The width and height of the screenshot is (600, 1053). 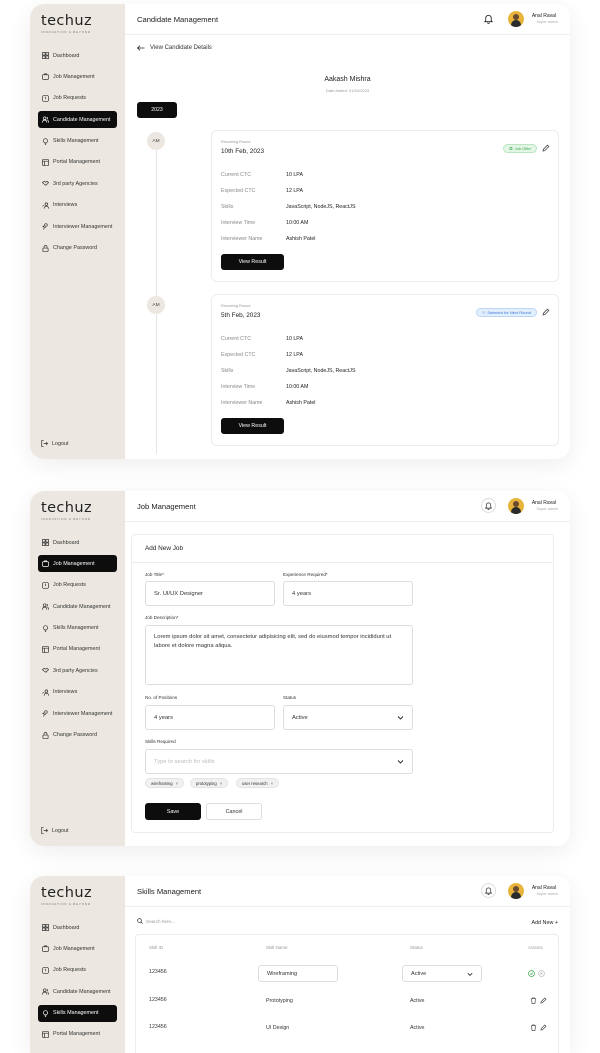 What do you see at coordinates (238, 387) in the screenshot?
I see `detail-label: Interview Time` at bounding box center [238, 387].